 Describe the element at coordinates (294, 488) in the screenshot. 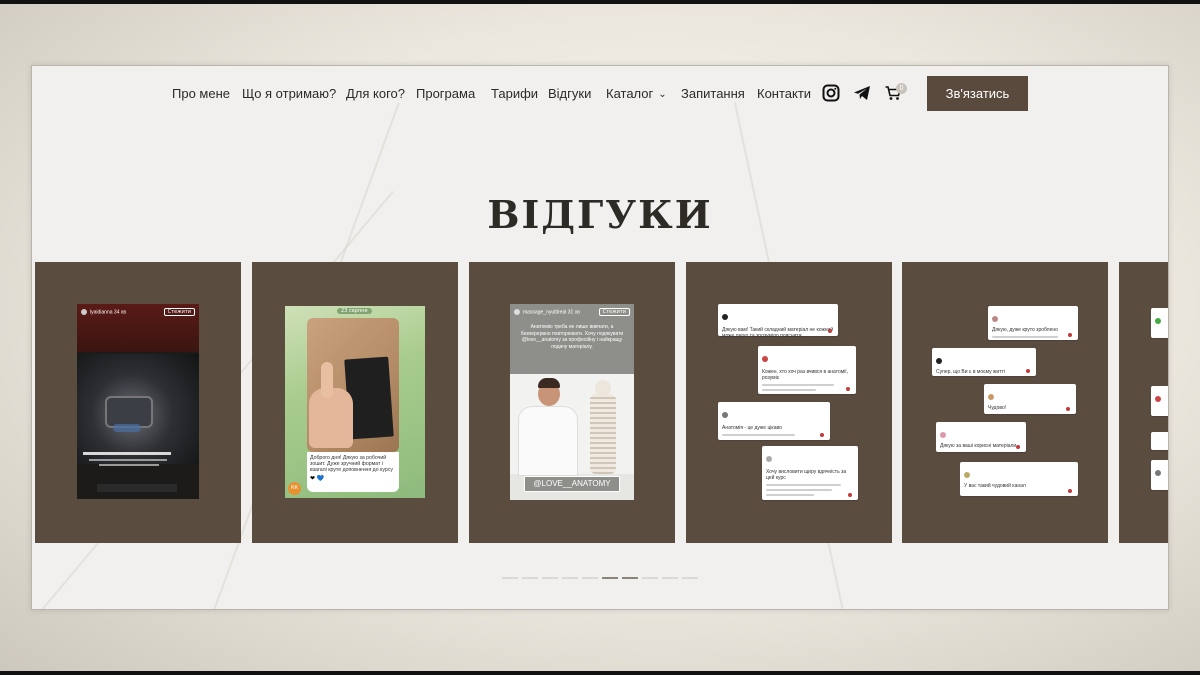

I see `chat-avatar: КК` at that location.